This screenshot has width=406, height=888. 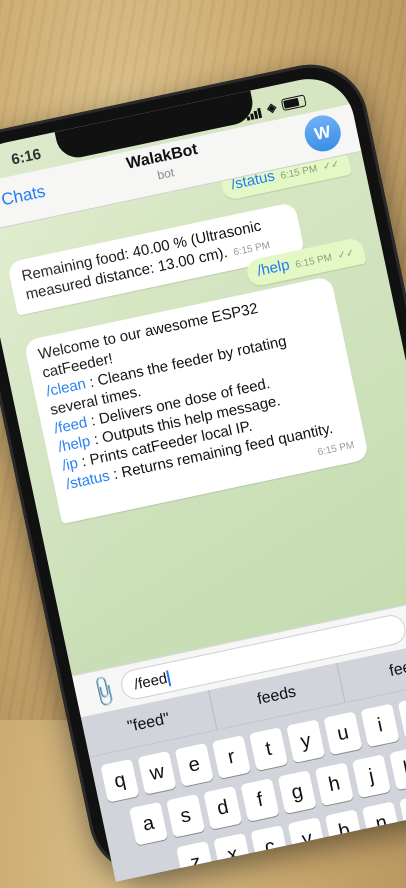 What do you see at coordinates (104, 692) in the screenshot?
I see `paperclip-icon: 📎` at bounding box center [104, 692].